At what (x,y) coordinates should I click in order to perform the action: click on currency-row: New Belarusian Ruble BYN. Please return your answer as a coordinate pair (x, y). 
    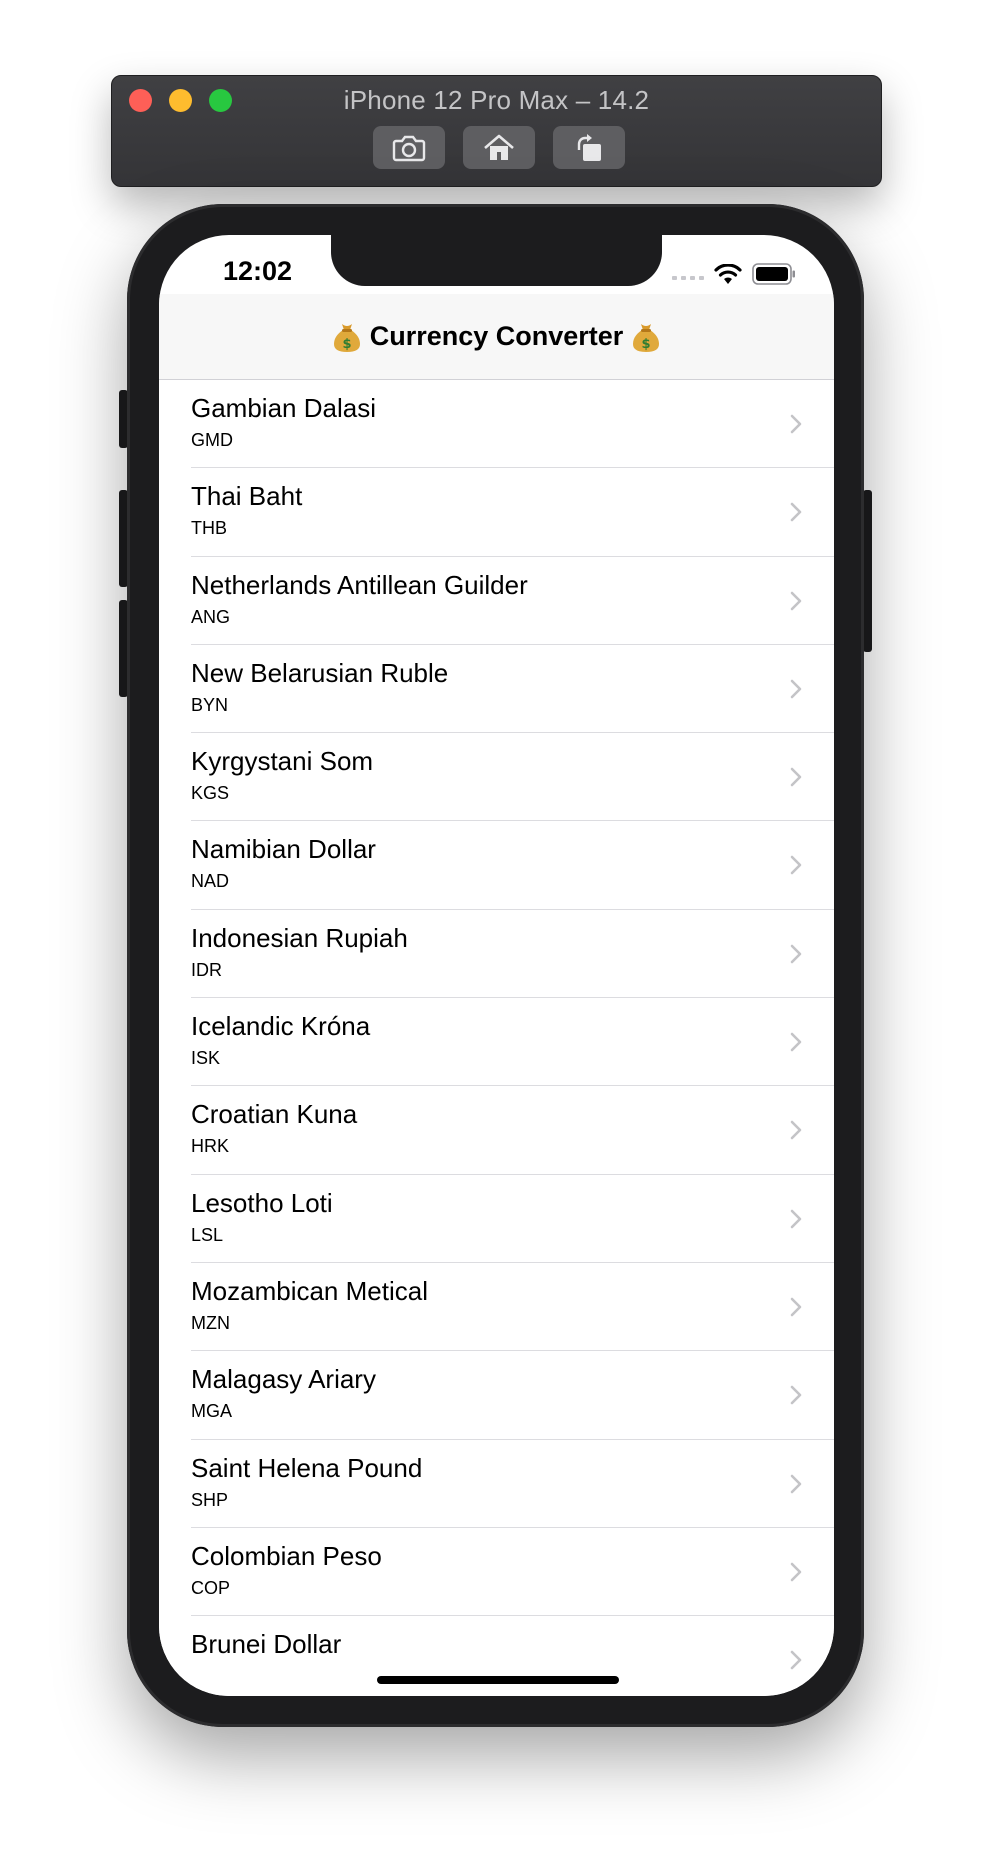
    Looking at the image, I should click on (496, 689).